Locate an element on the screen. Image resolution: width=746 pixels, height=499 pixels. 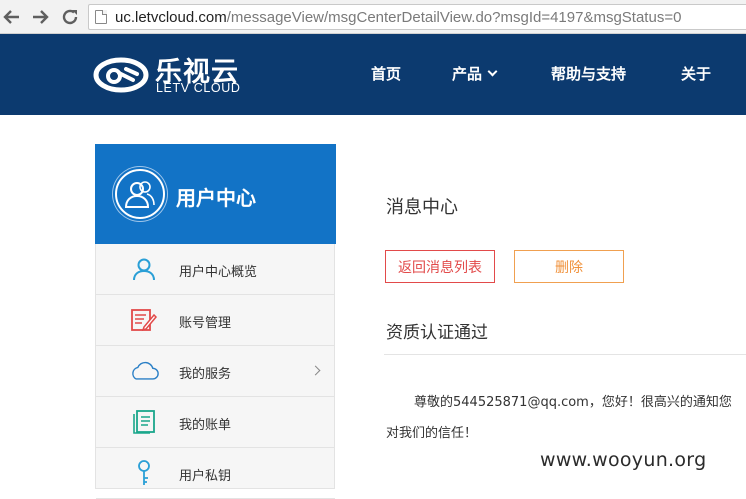
nav-help: 帮助与支持 is located at coordinates (588, 73).